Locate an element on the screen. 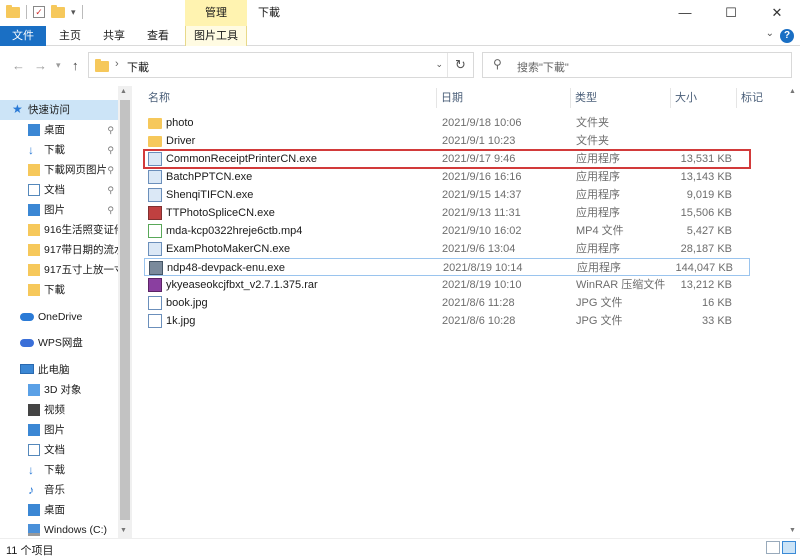 This screenshot has height=556, width=800. sidebar-item-documents: 文档 is located at coordinates (59, 450).